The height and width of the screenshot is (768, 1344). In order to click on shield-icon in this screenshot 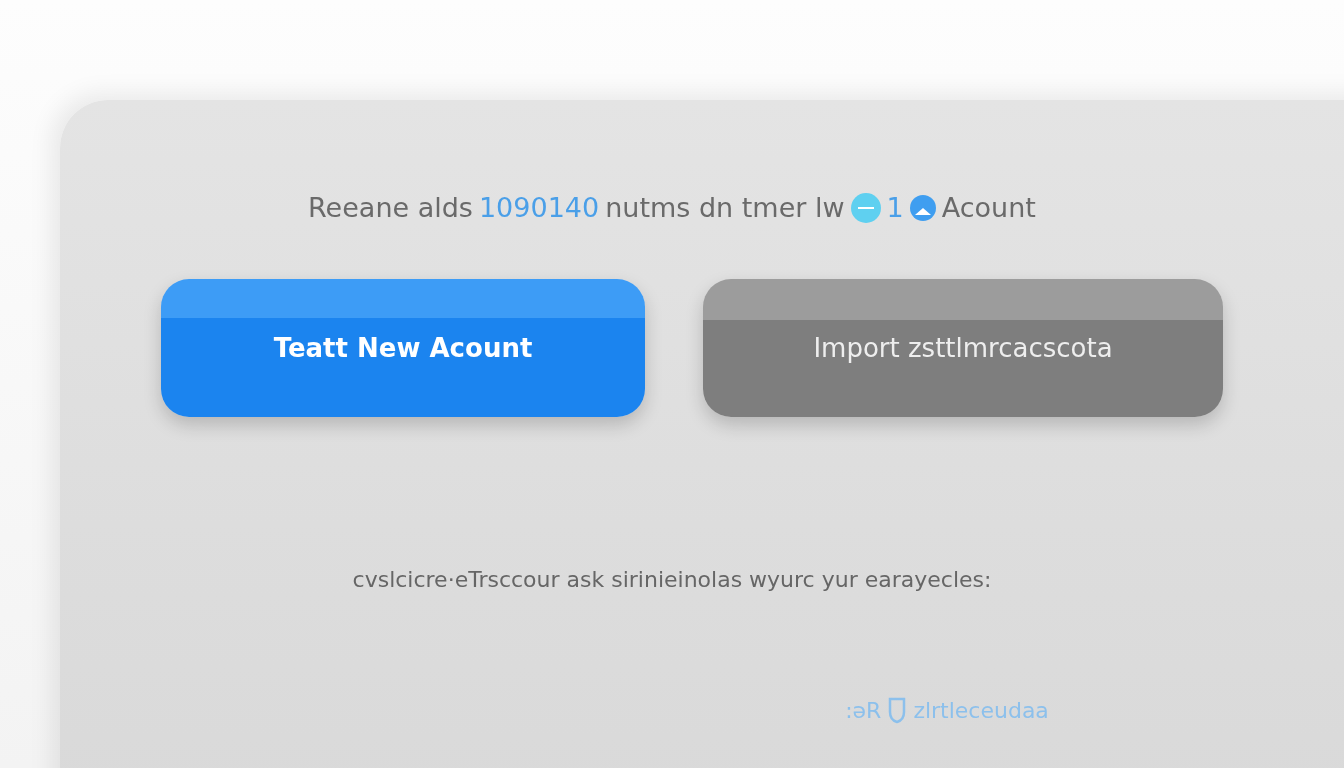, I will do `click(897, 710)`.